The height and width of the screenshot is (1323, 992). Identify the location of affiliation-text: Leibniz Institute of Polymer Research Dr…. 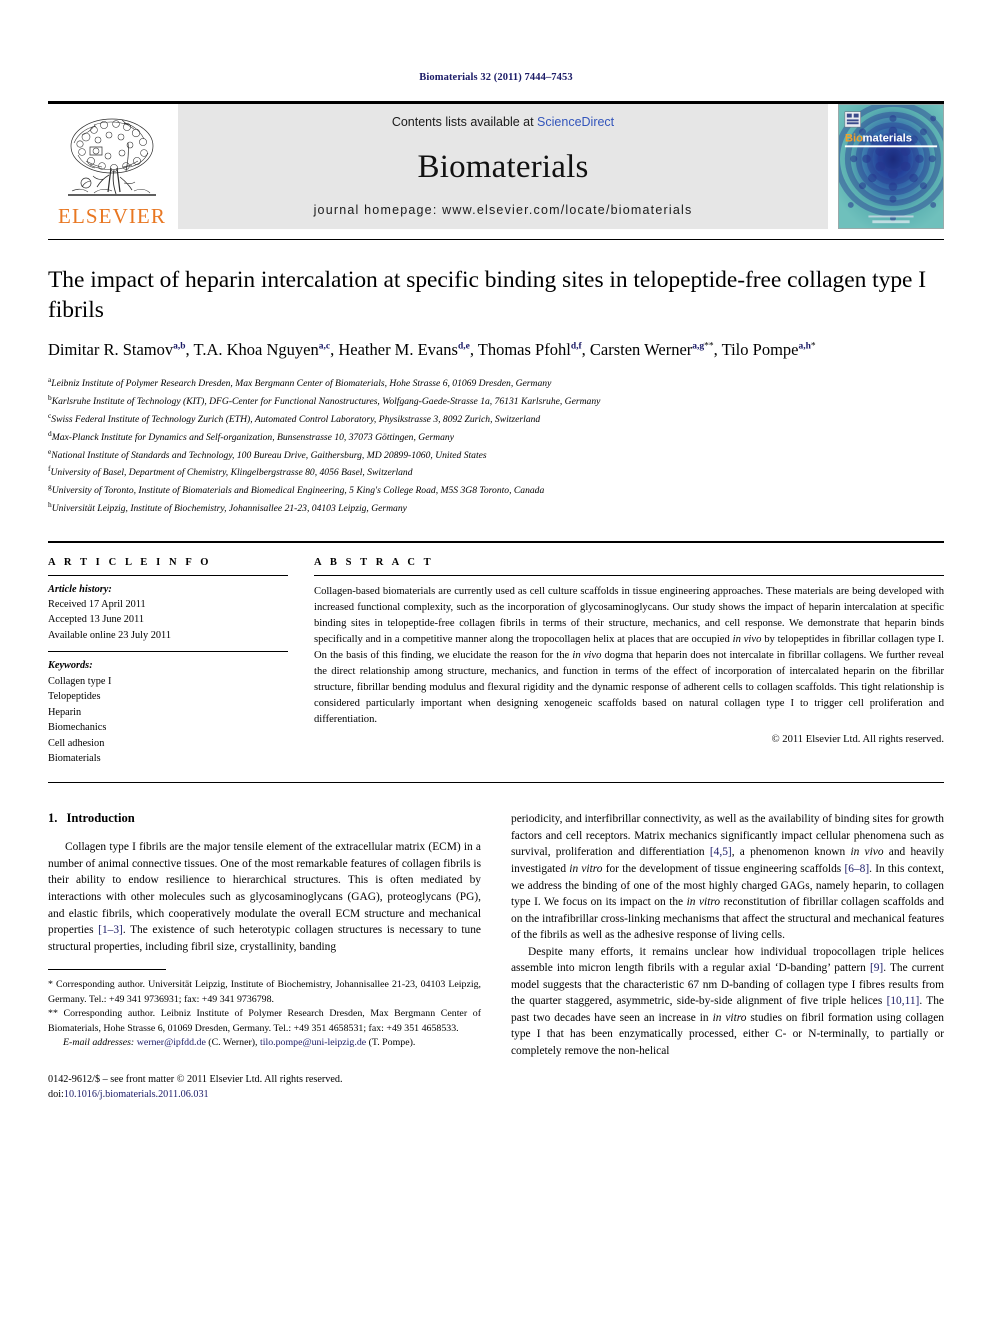
(301, 384).